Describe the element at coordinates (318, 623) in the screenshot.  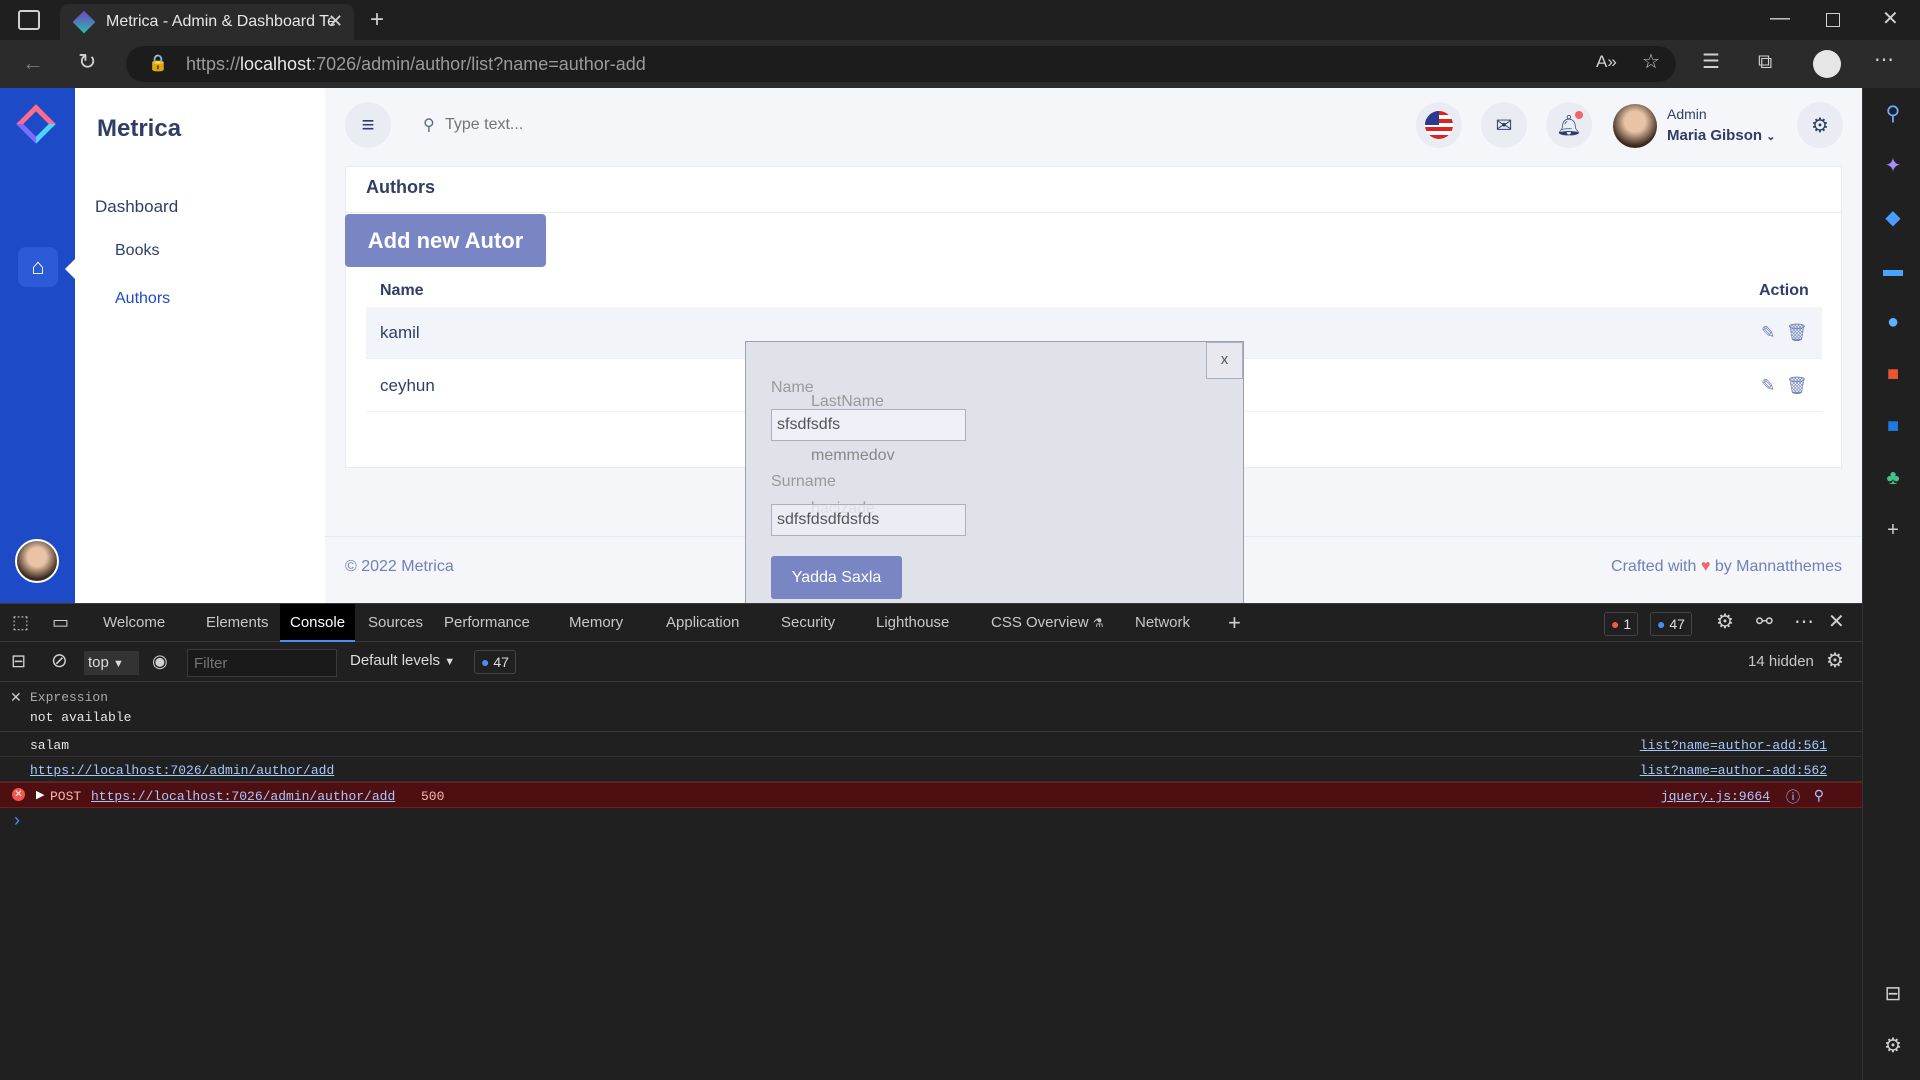
I see `tab-console: Console` at that location.